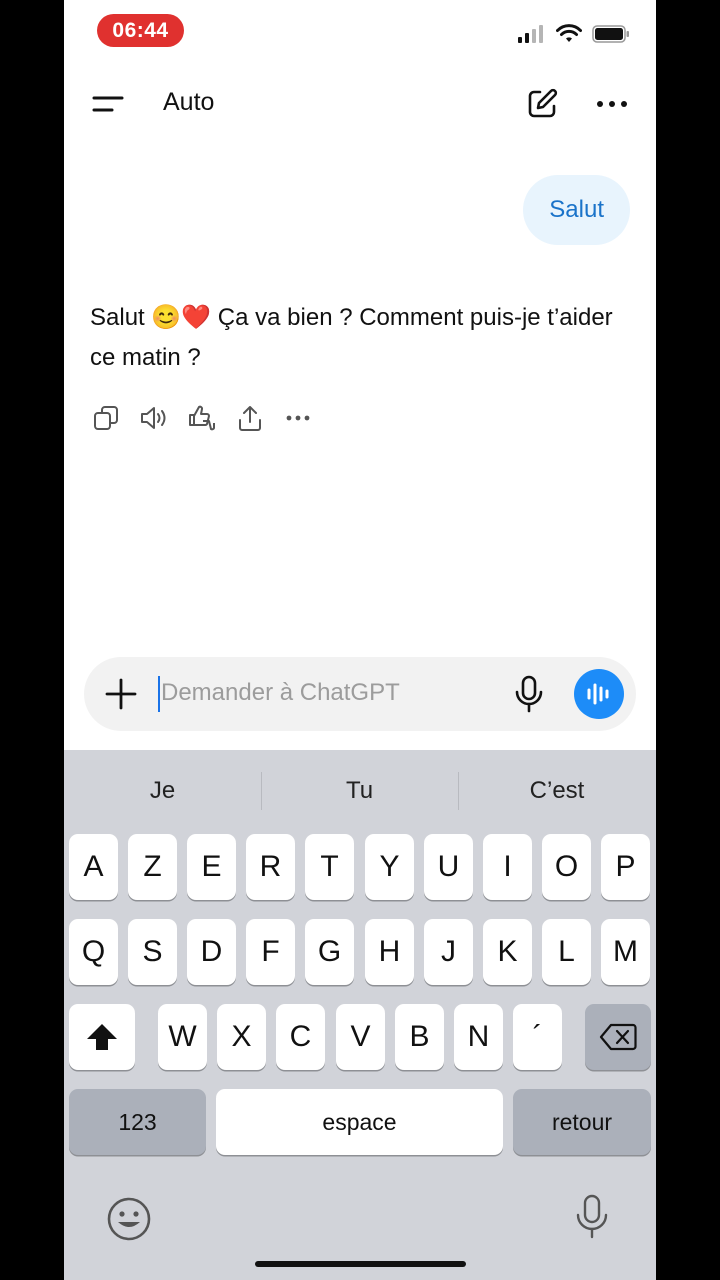  I want to click on shift-key, so click(102, 1037).